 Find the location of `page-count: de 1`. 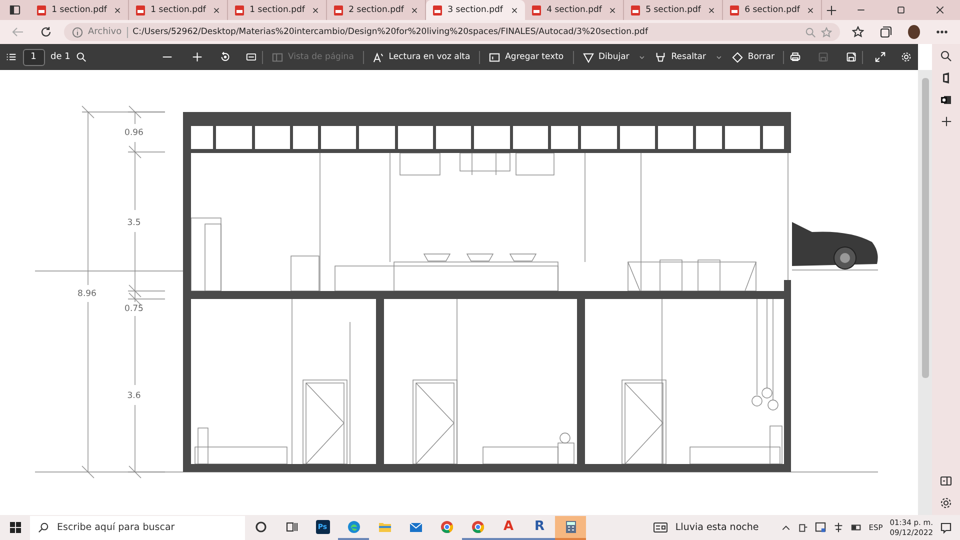

page-count: de 1 is located at coordinates (60, 57).